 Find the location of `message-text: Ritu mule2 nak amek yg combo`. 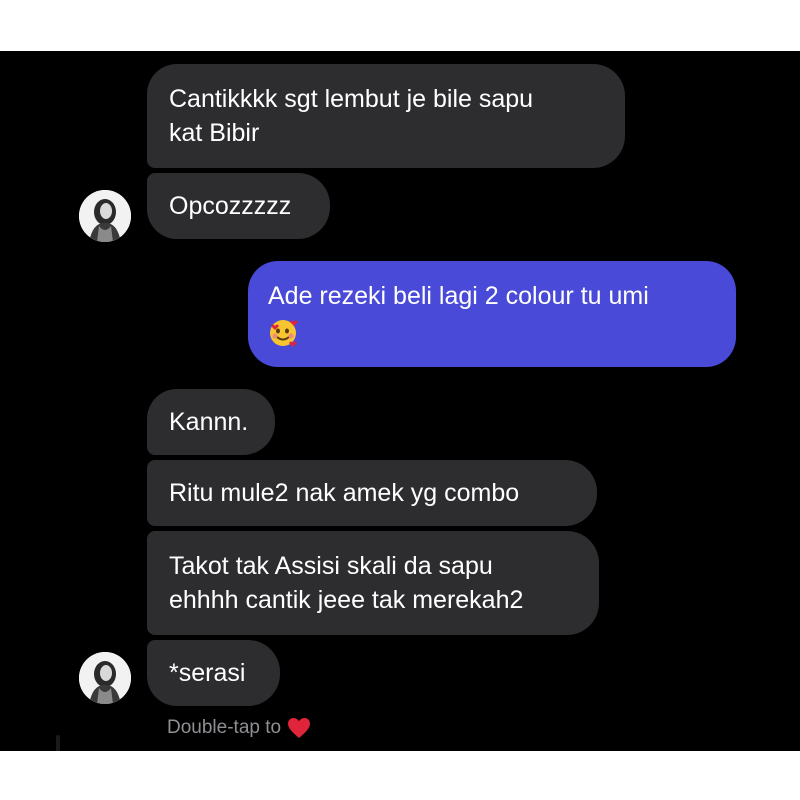

message-text: Ritu mule2 nak amek yg combo is located at coordinates (344, 493).